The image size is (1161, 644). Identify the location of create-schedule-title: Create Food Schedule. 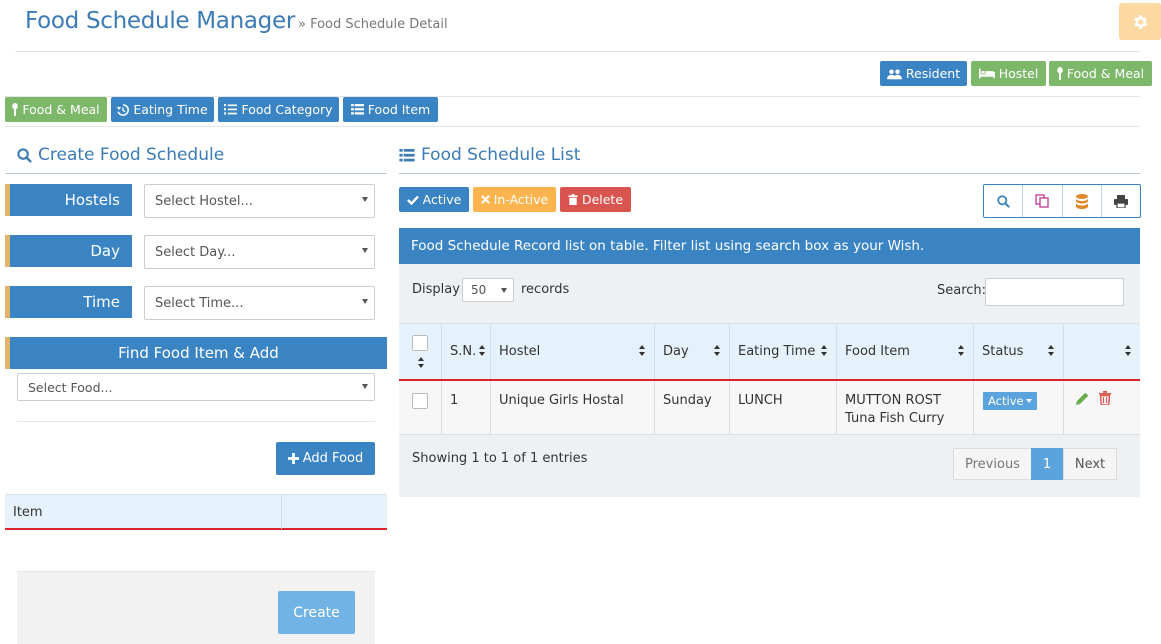
(120, 155).